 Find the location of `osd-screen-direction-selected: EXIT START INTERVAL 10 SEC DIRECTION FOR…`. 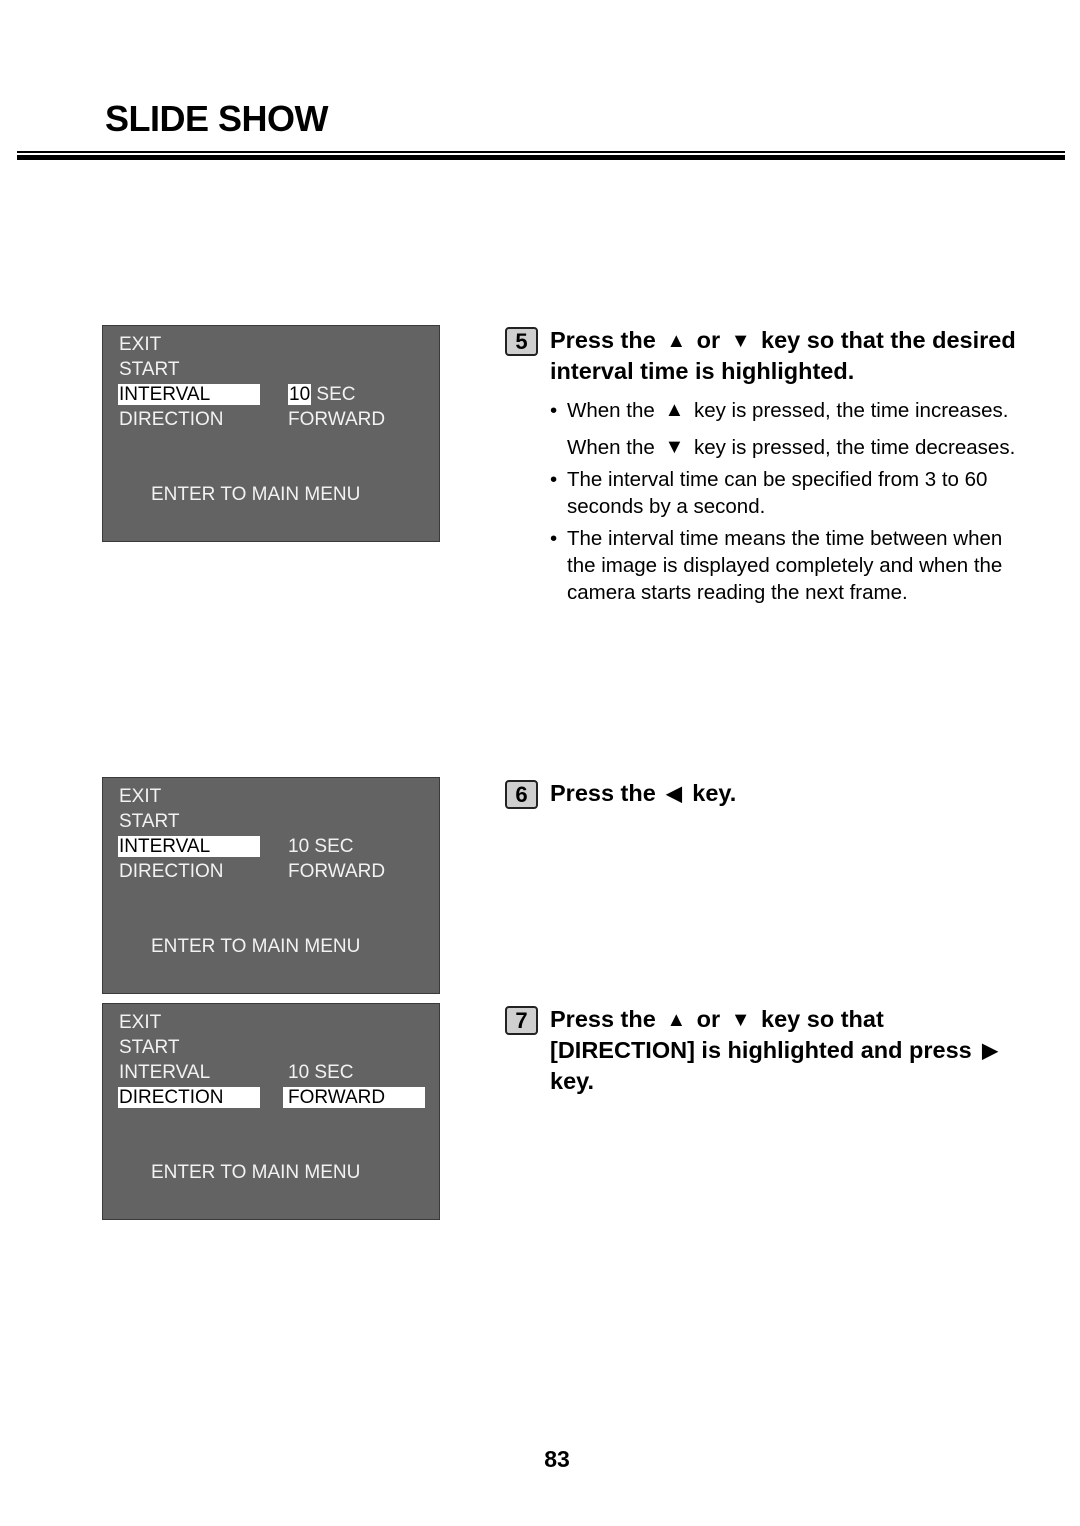

osd-screen-direction-selected: EXIT START INTERVAL 10 SEC DIRECTION FOR… is located at coordinates (271, 1111).